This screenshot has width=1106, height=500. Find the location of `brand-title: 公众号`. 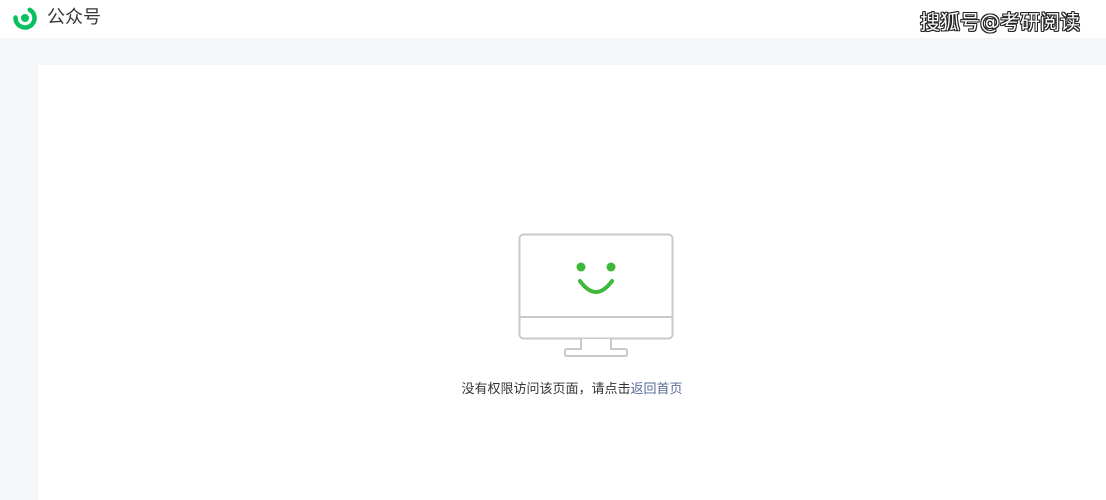

brand-title: 公众号 is located at coordinates (74, 18).